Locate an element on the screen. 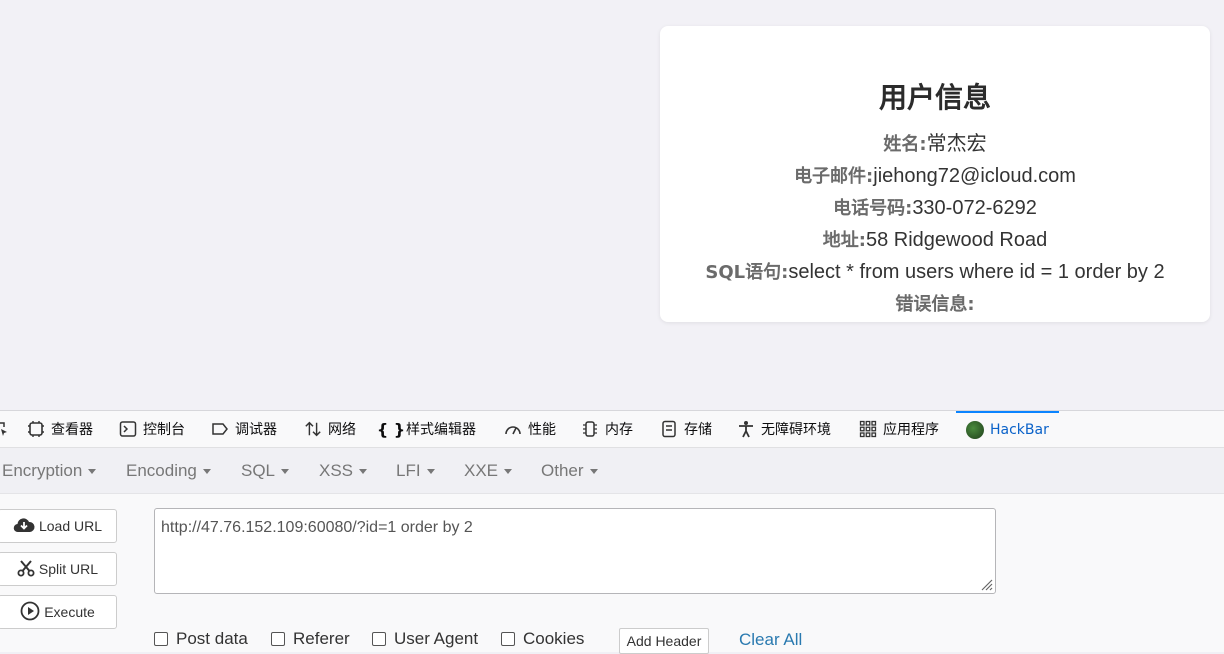  tab-performance: 性能 is located at coordinates (530, 429).